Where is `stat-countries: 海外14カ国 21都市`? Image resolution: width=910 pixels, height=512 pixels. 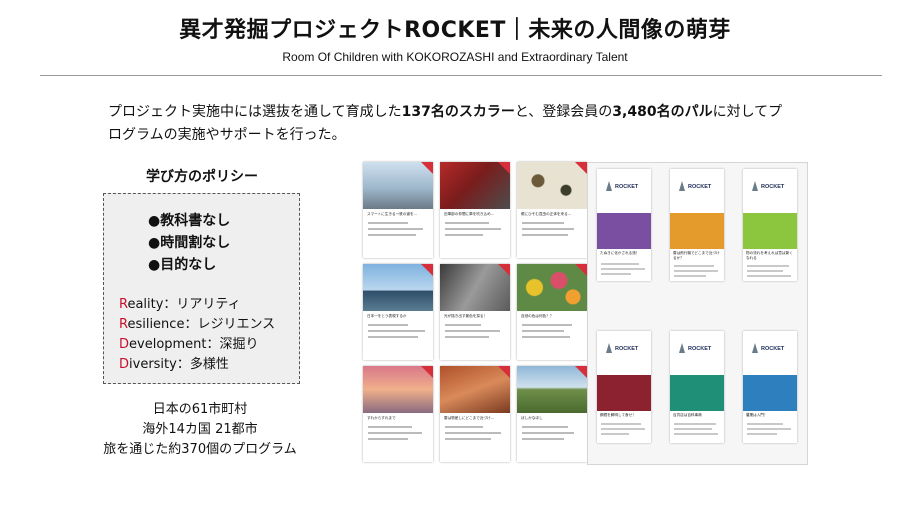 stat-countries: 海外14カ国 21都市 is located at coordinates (200, 429).